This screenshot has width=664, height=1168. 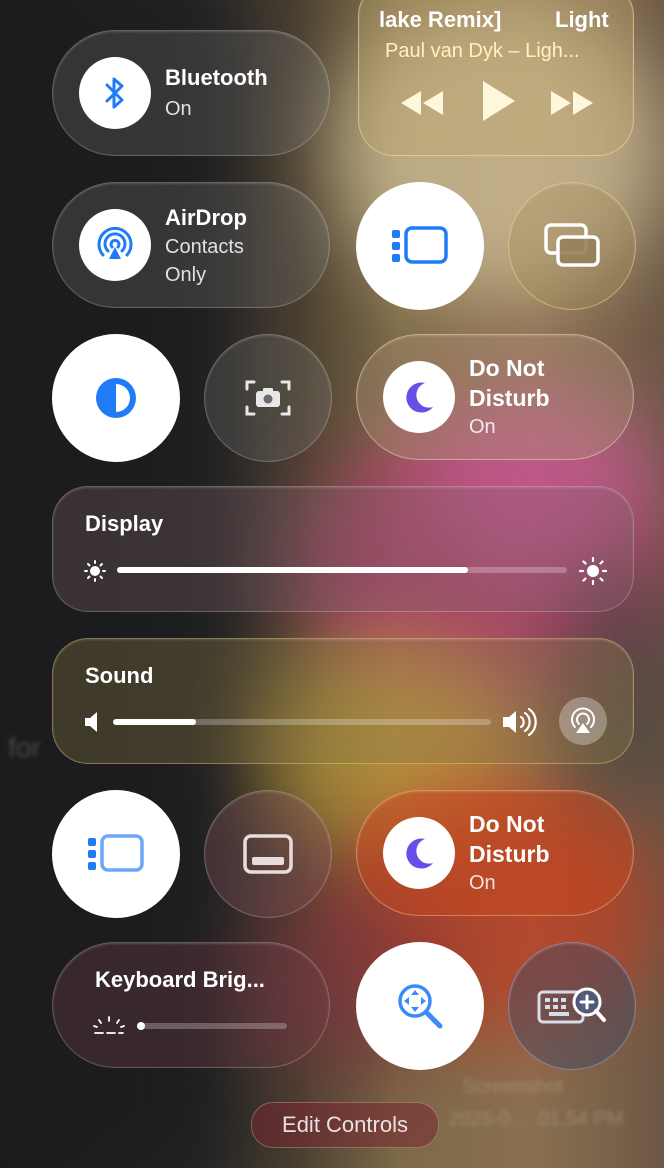 I want to click on zoom-button, so click(x=420, y=1006).